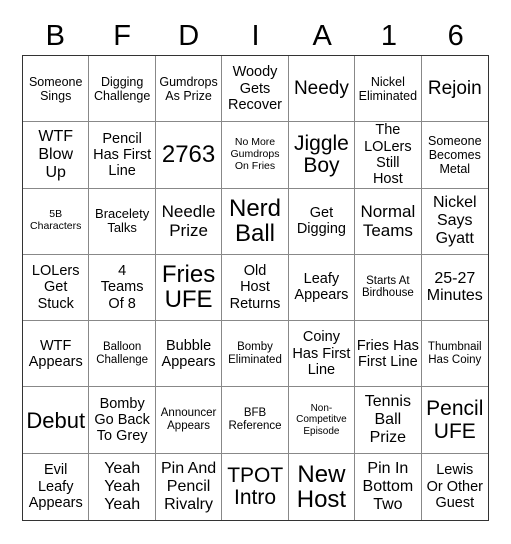 The height and width of the screenshot is (544, 511). I want to click on bingo-cell: Nickel Says Gyatt, so click(454, 222).